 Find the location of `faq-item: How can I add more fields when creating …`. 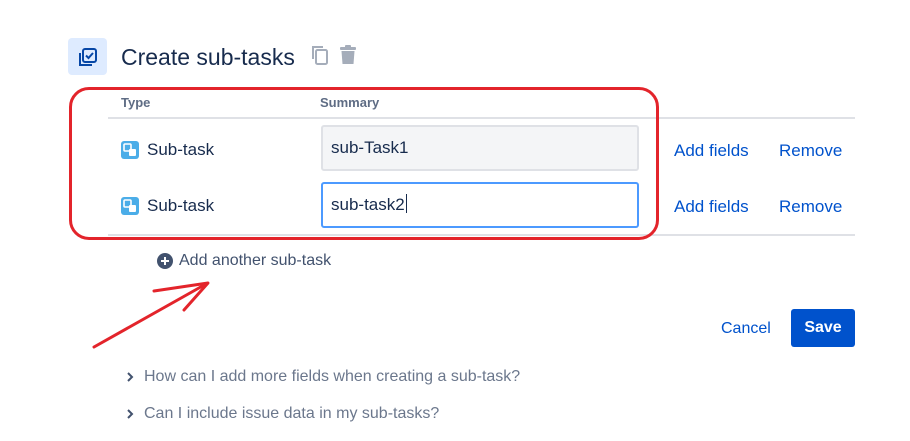

faq-item: How can I add more fields when creating … is located at coordinates (323, 377).